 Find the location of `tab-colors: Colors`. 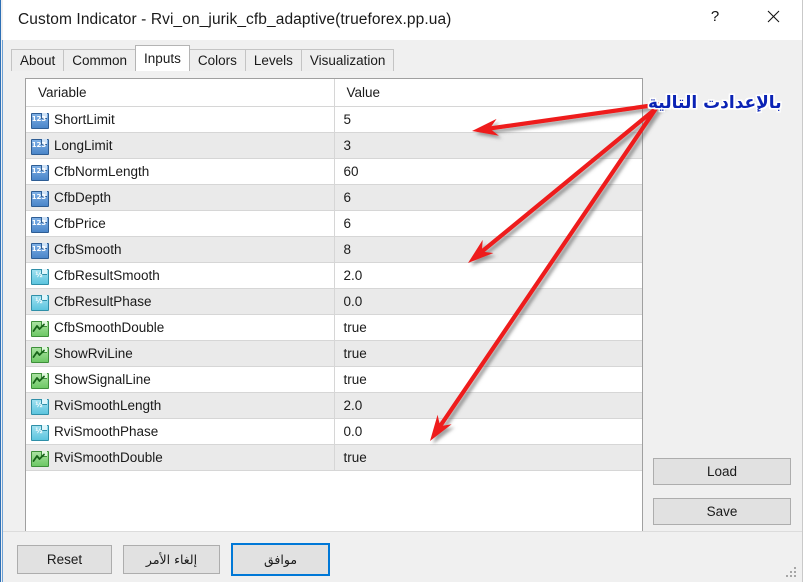

tab-colors: Colors is located at coordinates (217, 60).